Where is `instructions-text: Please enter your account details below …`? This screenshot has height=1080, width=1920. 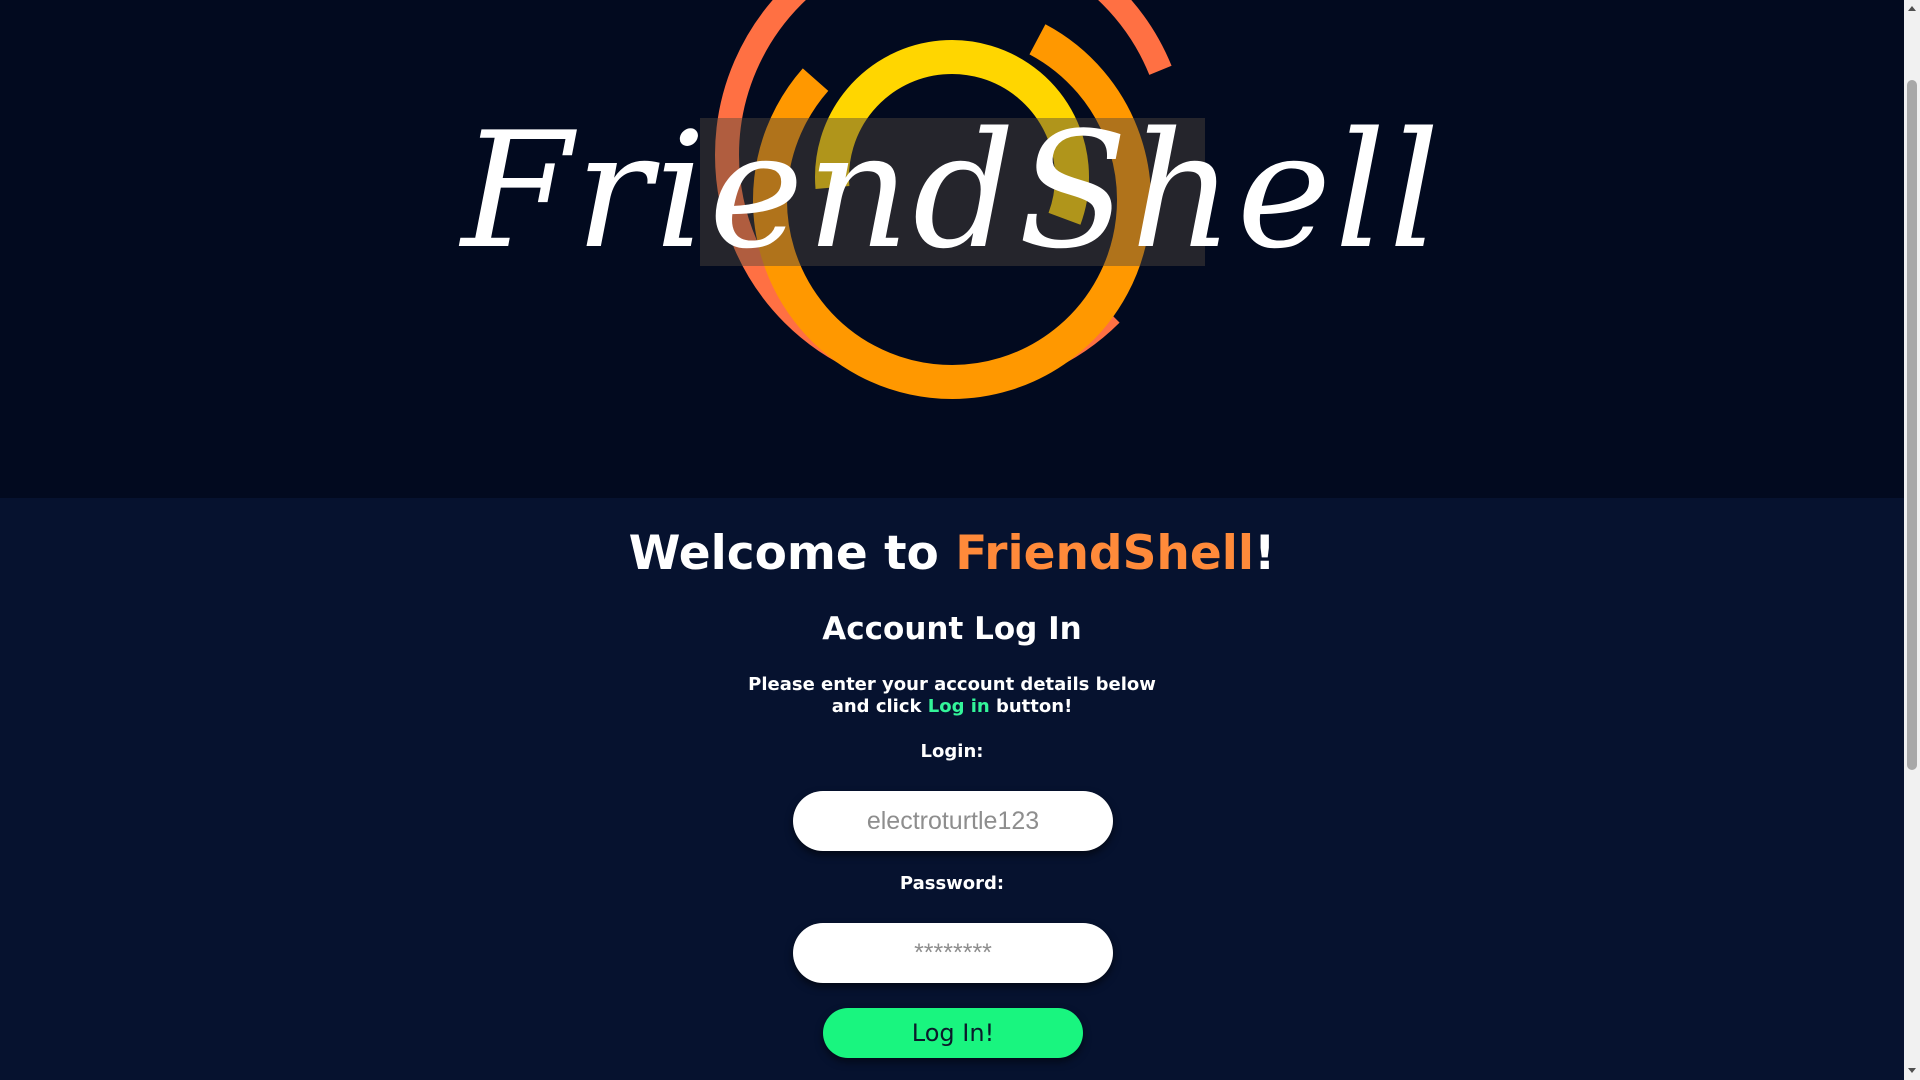
instructions-text: Please enter your account details below … is located at coordinates (952, 696).